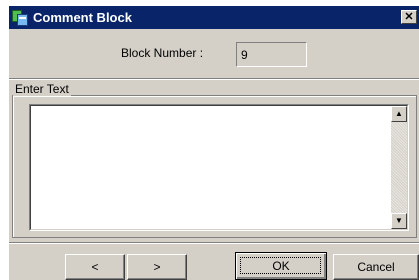 The image size is (419, 280). I want to click on close-icon: ✕, so click(409, 17).